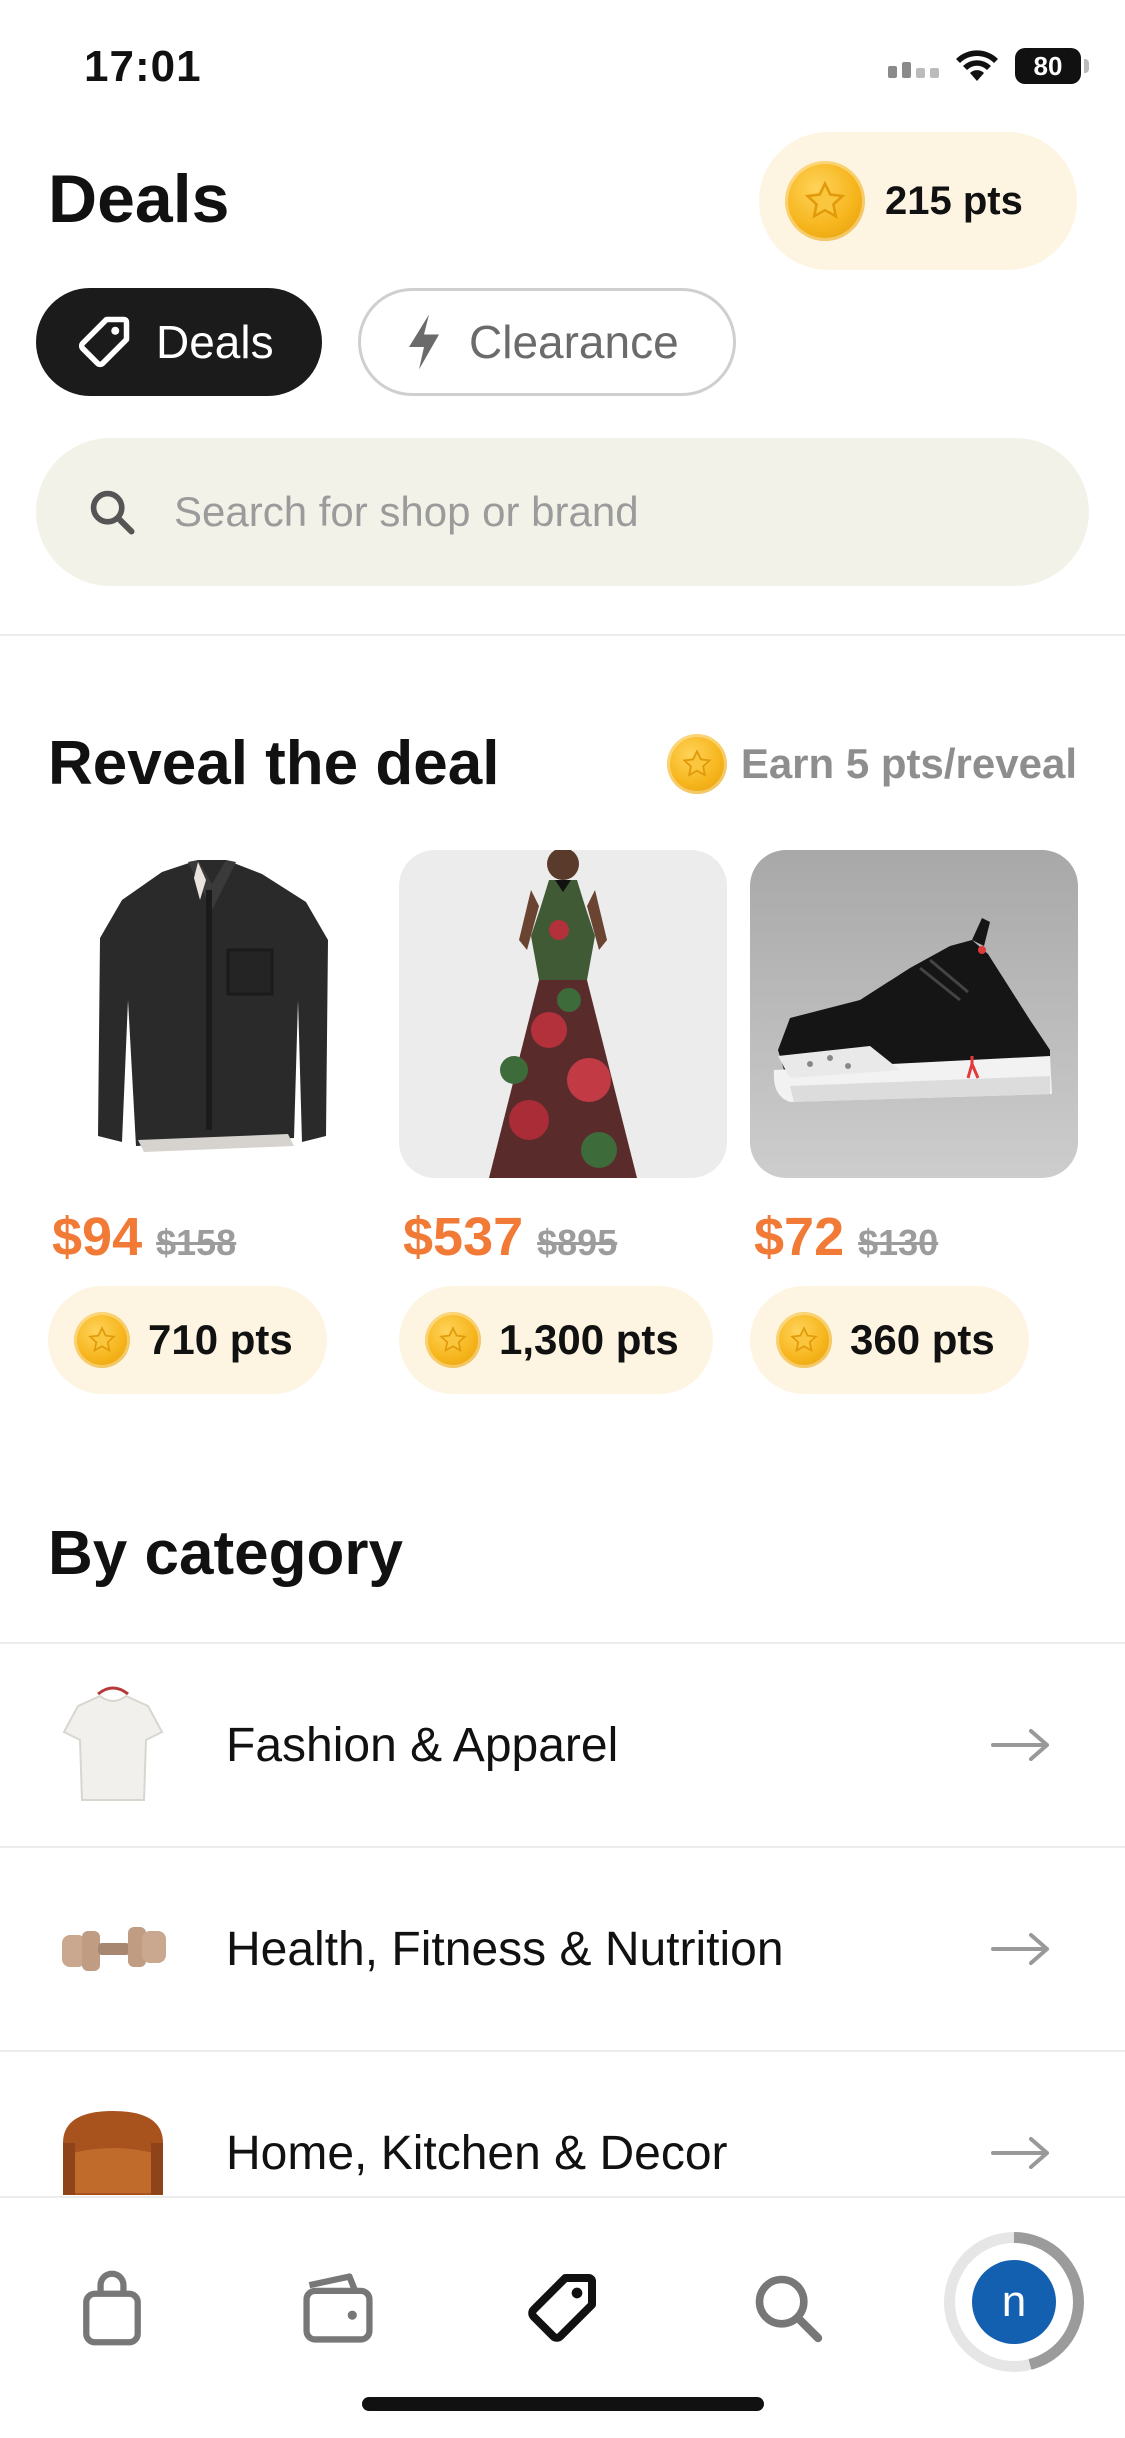 The height and width of the screenshot is (2438, 1125). I want to click on reveal-points-button: 360 pts, so click(889, 1340).